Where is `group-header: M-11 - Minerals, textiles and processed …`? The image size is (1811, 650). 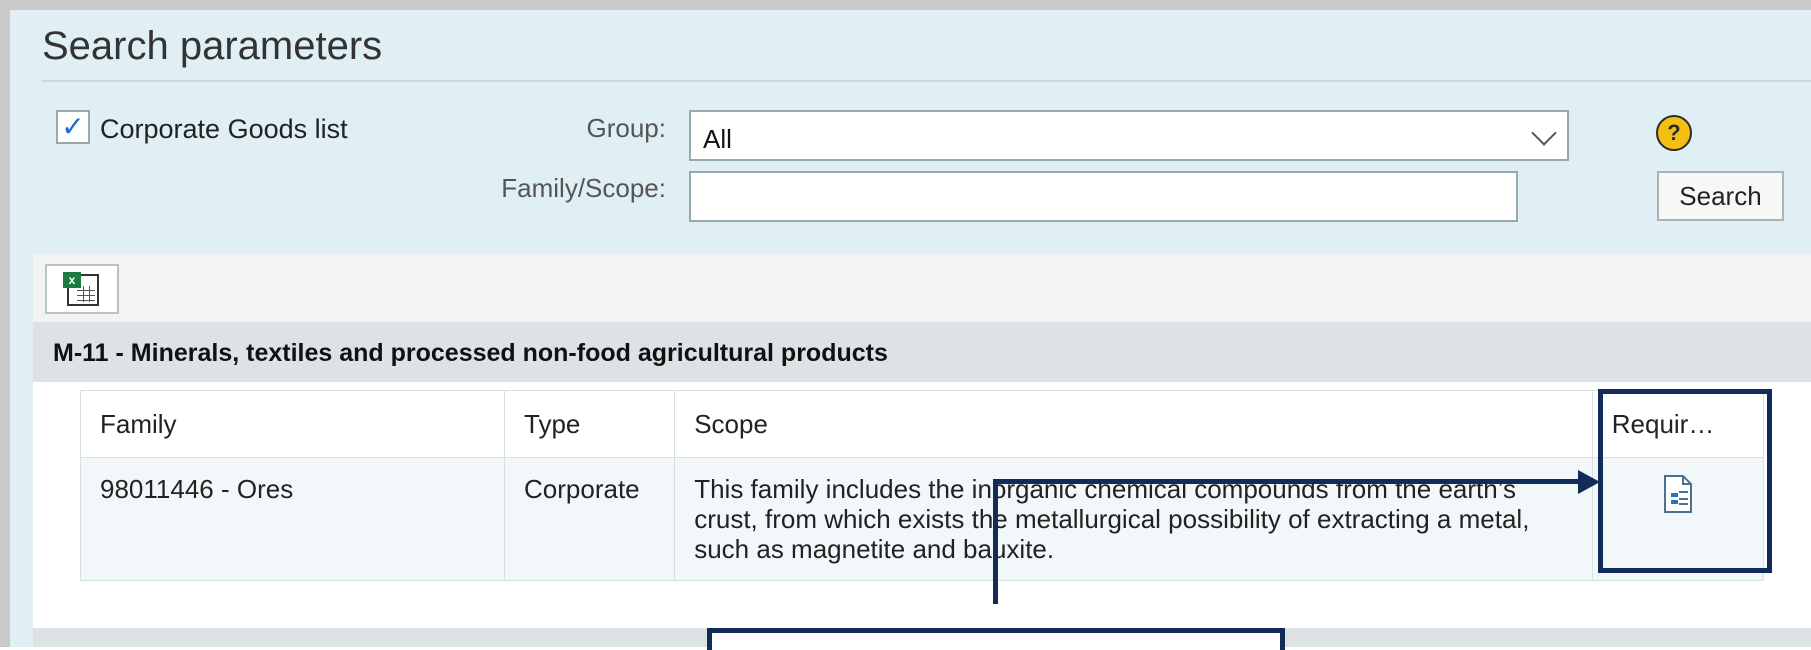
group-header: M-11 - Minerals, textiles and processed … is located at coordinates (922, 352).